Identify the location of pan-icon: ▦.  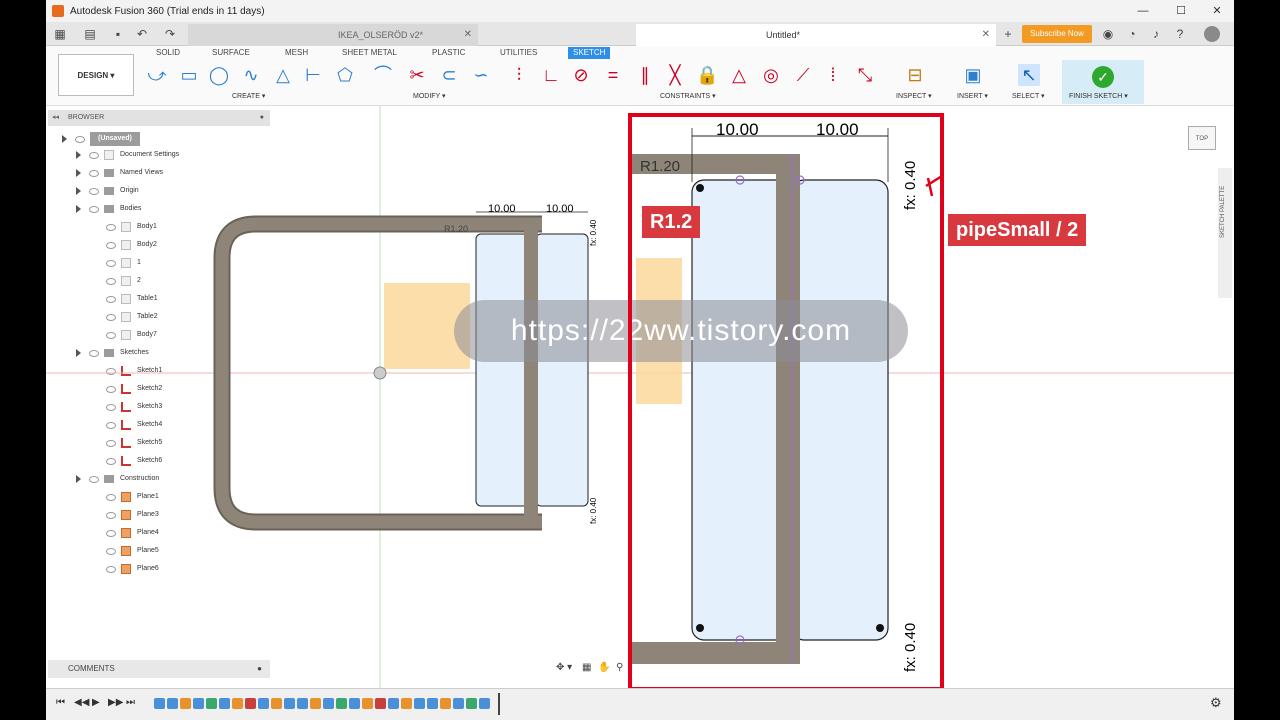
(586, 667).